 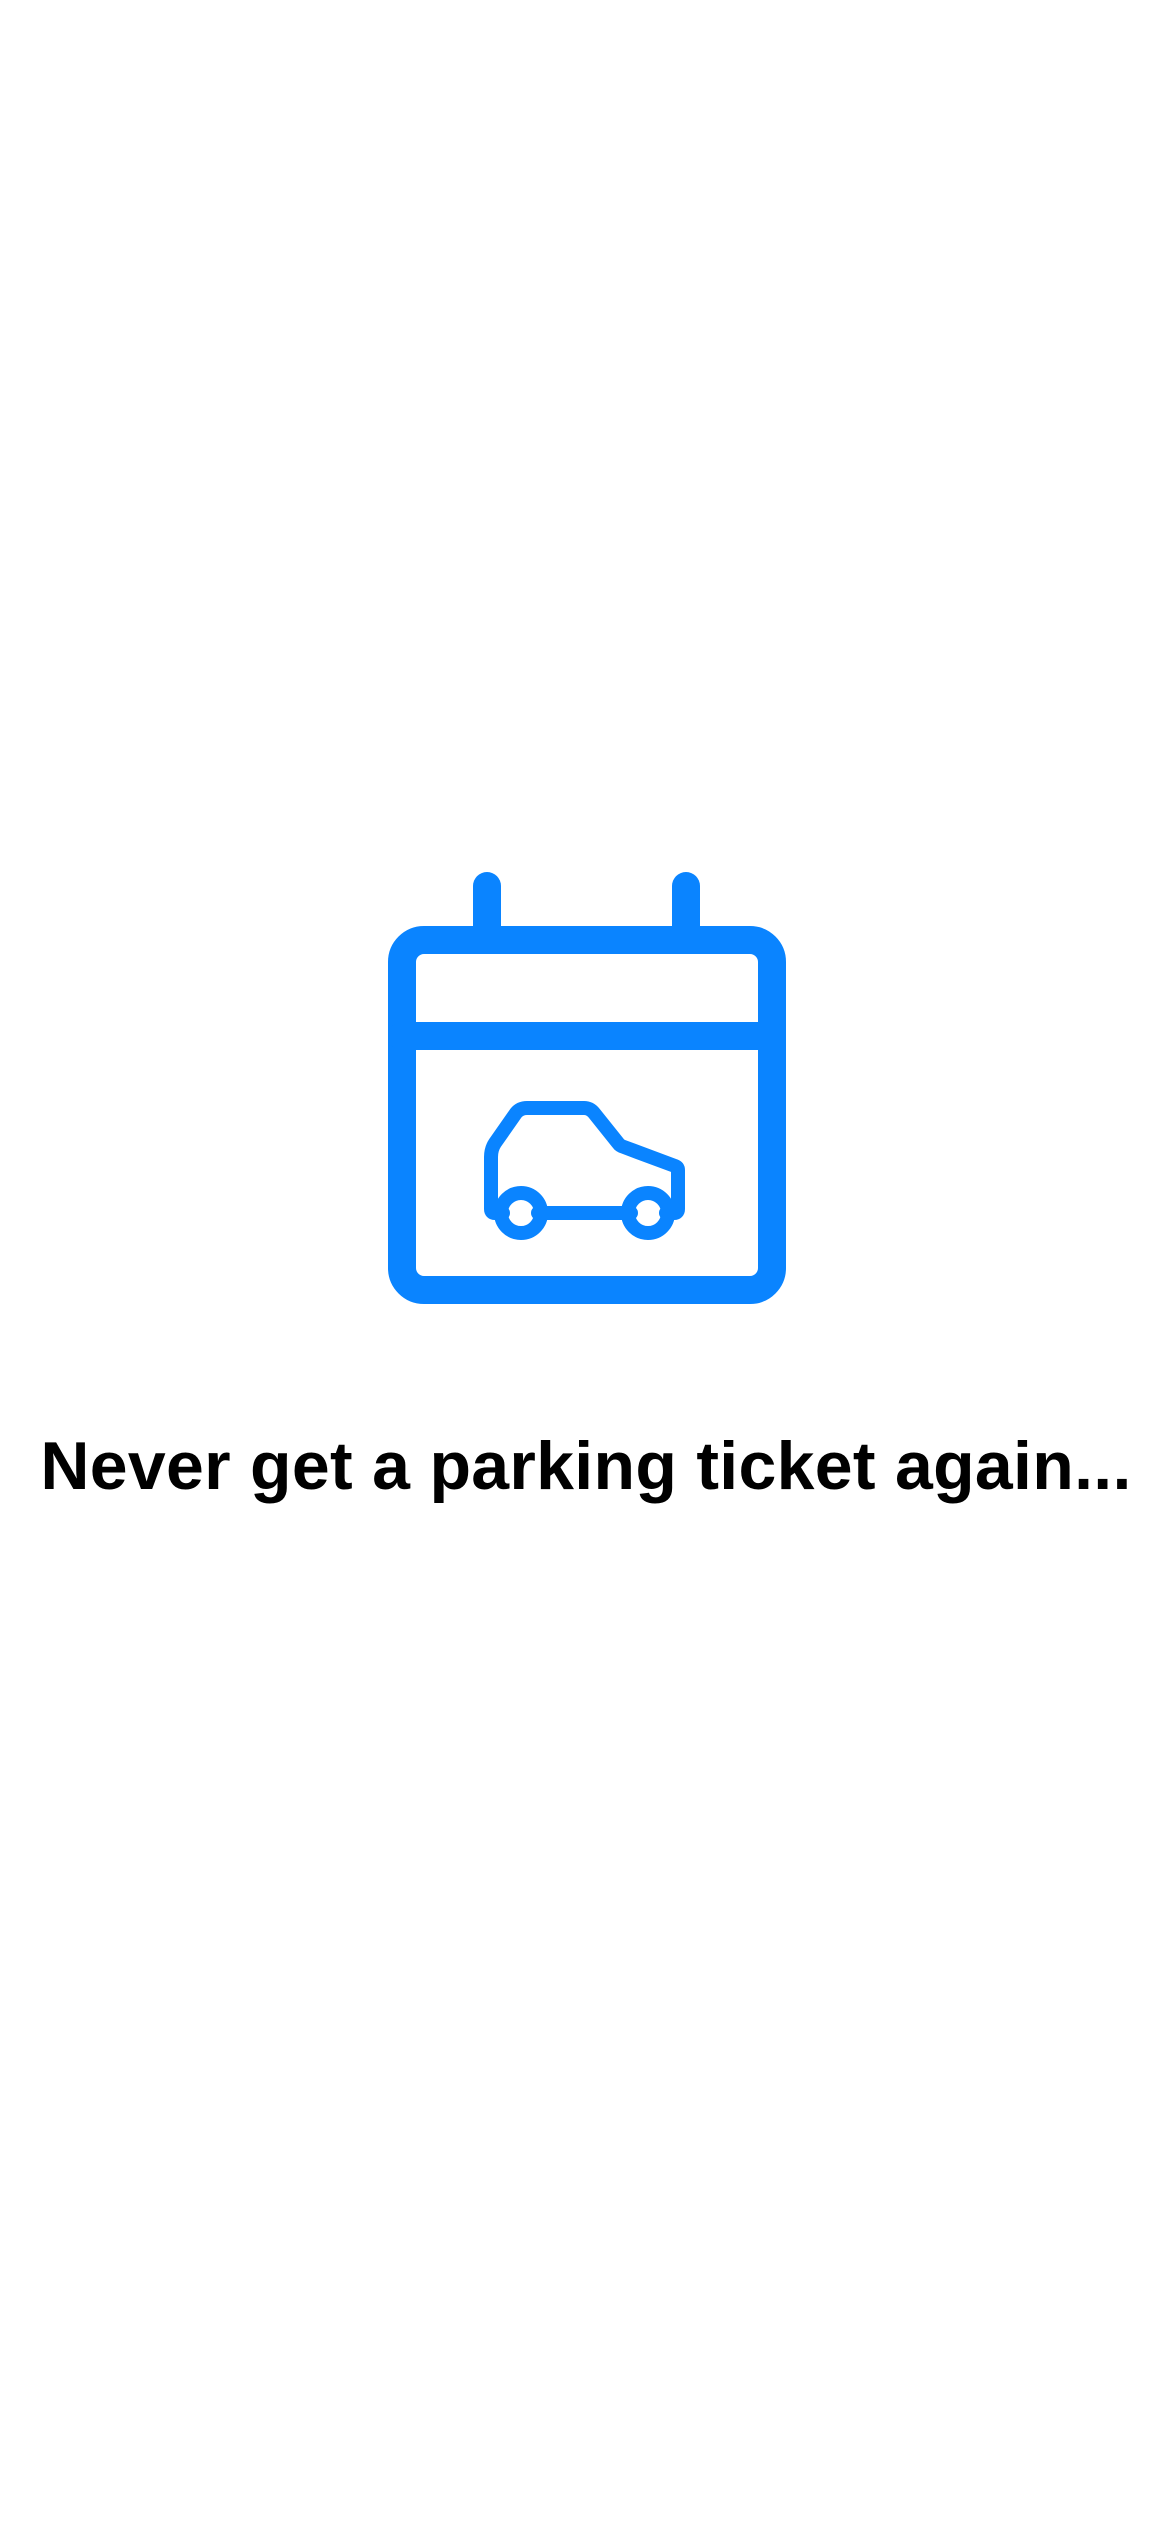 What do you see at coordinates (587, 1087) in the screenshot?
I see `calendar-car-icon` at bounding box center [587, 1087].